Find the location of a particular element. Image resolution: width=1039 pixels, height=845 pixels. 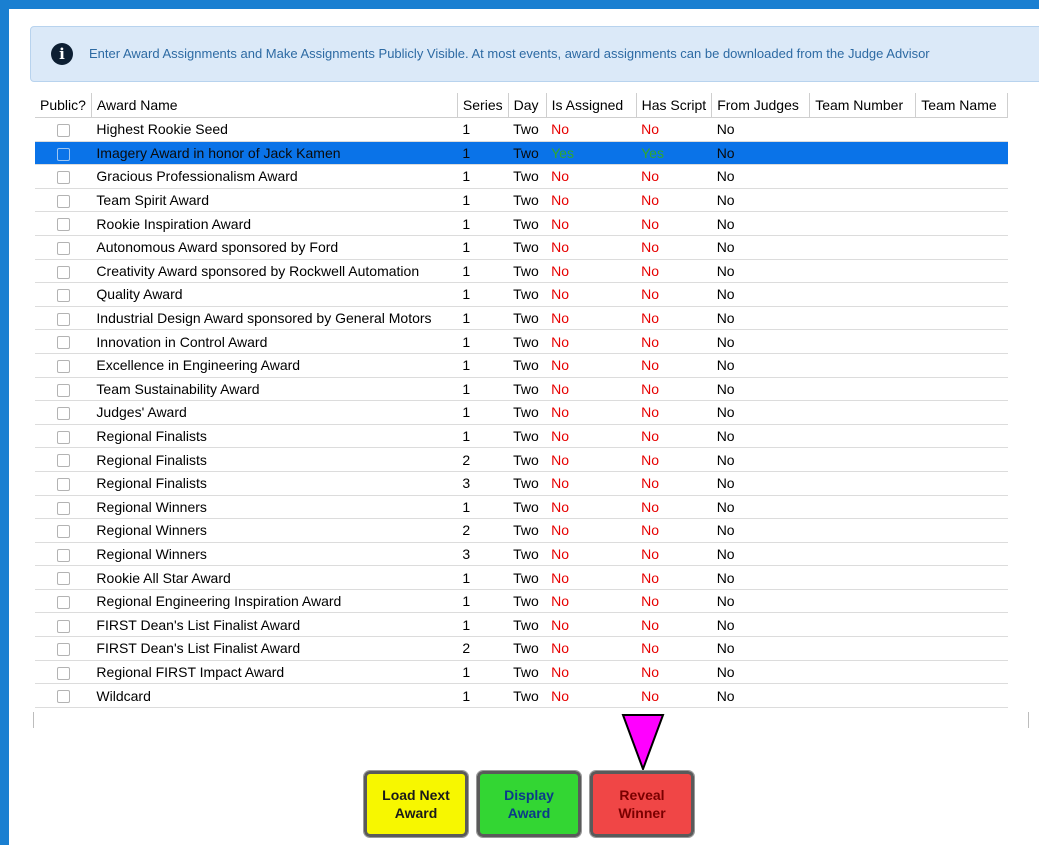

table-row: Rookie Inspiration Award 1 Two No No No is located at coordinates (521, 223).